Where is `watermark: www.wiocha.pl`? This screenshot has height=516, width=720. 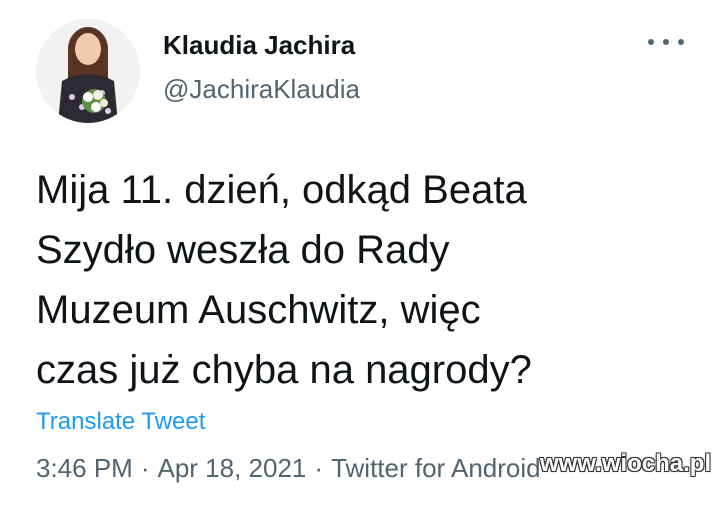
watermark: www.wiocha.pl is located at coordinates (626, 463).